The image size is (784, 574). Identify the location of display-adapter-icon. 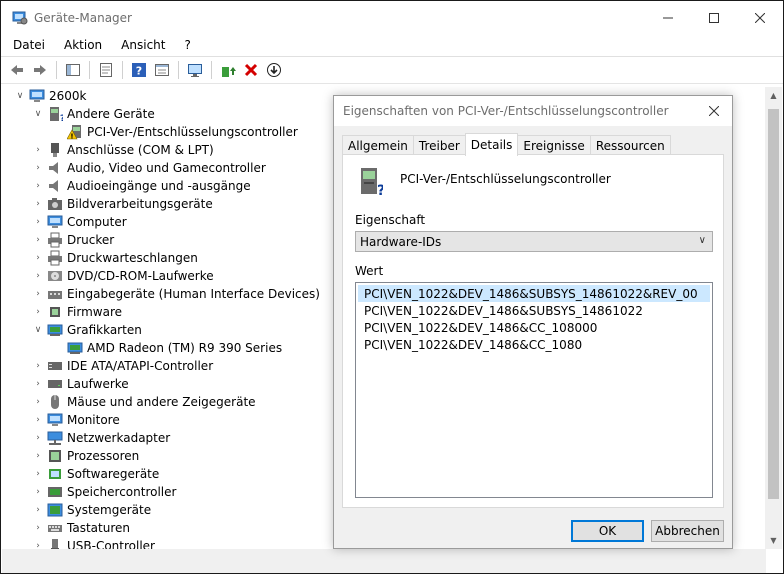
(75, 348).